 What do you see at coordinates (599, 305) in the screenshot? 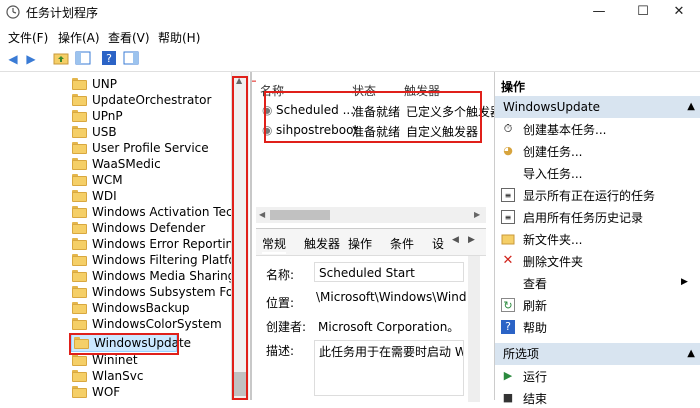
I see `action-refresh: ↻ 刷新` at bounding box center [599, 305].